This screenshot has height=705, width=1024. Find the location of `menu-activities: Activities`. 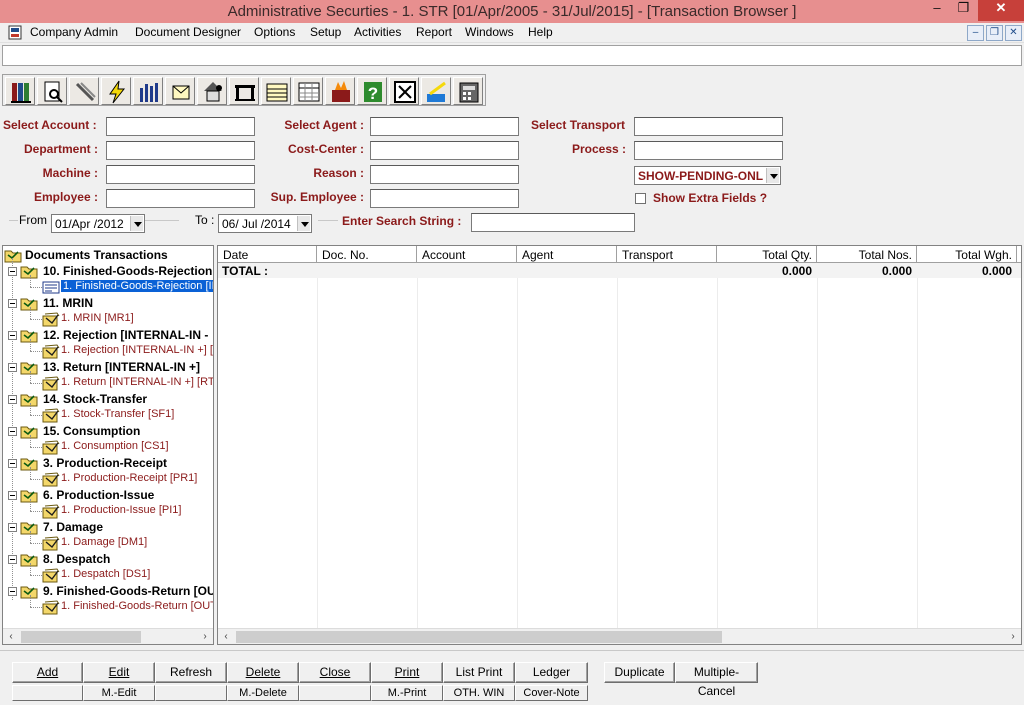

menu-activities: Activities is located at coordinates (377, 32).